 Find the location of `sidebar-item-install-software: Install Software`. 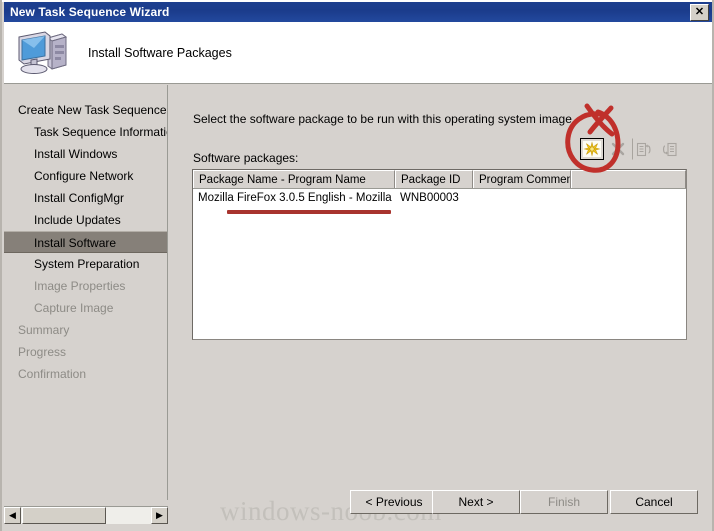

sidebar-item-install-software: Install Software is located at coordinates (85, 242).